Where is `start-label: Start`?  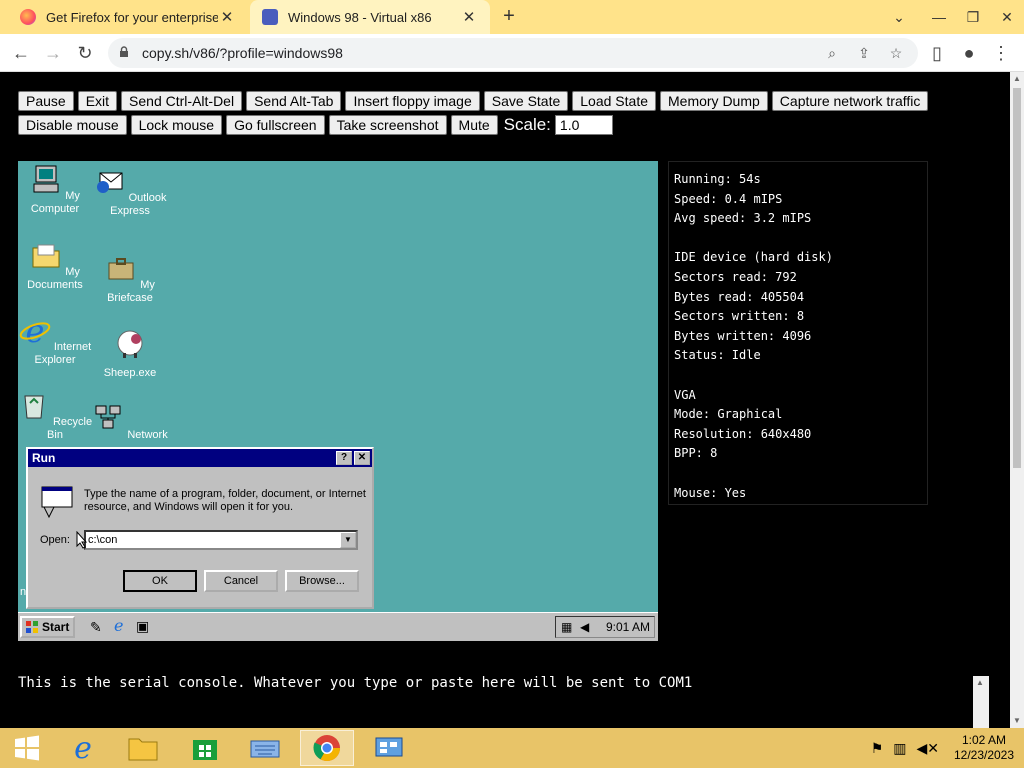
start-label: Start is located at coordinates (56, 627).